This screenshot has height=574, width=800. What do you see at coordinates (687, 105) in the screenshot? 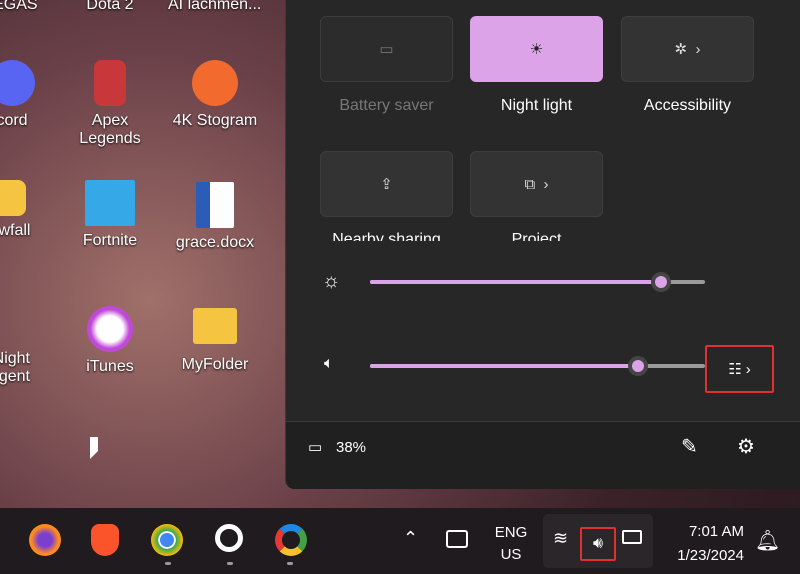
I see `accessibility-label: Accessibility` at bounding box center [687, 105].